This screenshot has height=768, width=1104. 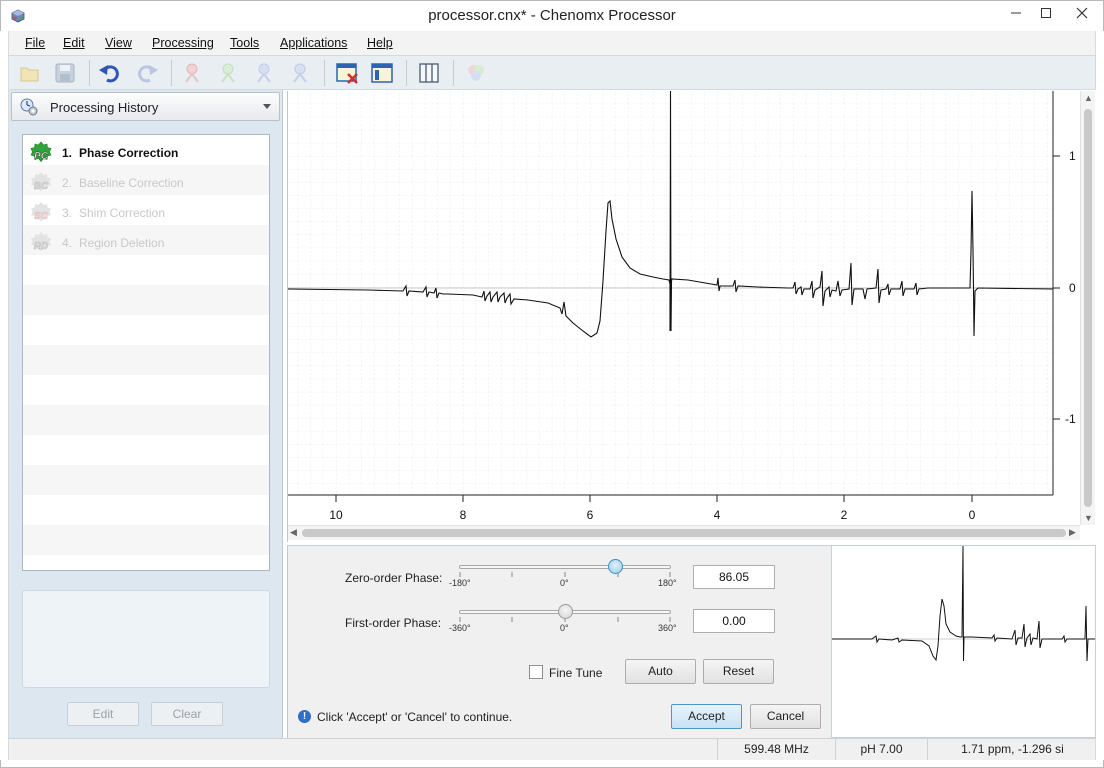 I want to click on chevron-down-icon, so click(x=267, y=106).